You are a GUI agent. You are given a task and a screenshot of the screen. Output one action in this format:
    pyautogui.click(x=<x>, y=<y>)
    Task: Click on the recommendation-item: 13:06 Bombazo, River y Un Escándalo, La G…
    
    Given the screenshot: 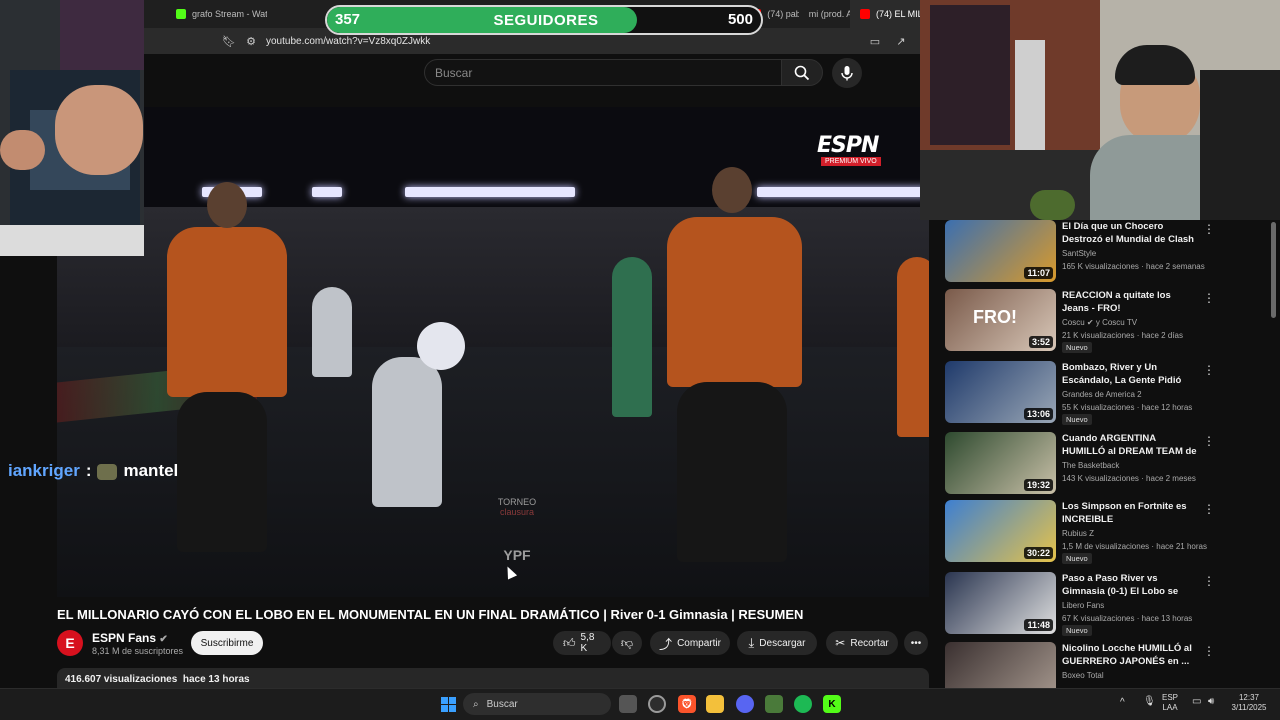 What is the action you would take?
    pyautogui.click(x=1095, y=393)
    